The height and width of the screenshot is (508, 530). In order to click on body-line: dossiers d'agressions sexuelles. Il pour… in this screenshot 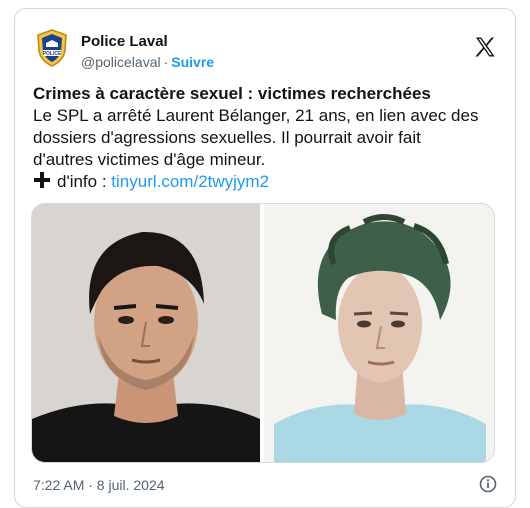, I will do `click(227, 137)`.